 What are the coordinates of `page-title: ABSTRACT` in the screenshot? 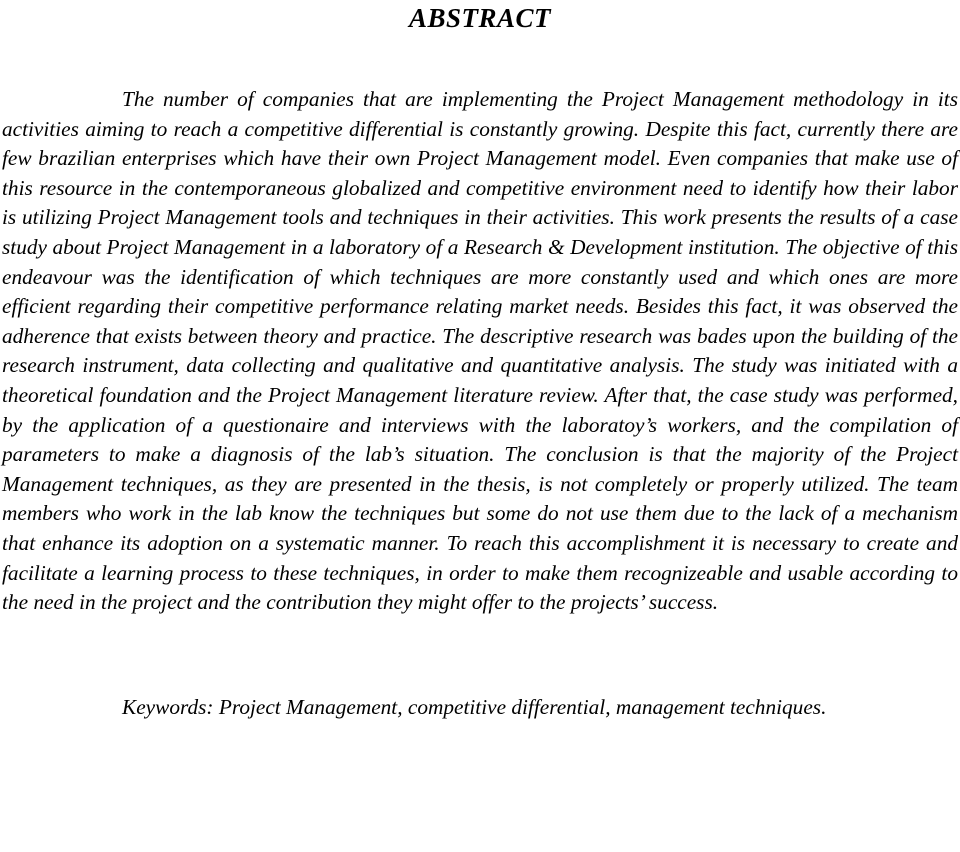 It's located at (480, 18).